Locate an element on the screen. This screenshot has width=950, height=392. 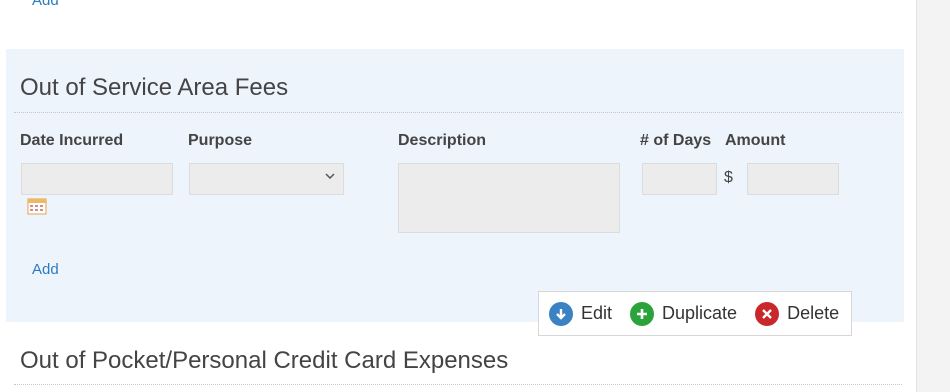
calendar-icon is located at coordinates (37, 206).